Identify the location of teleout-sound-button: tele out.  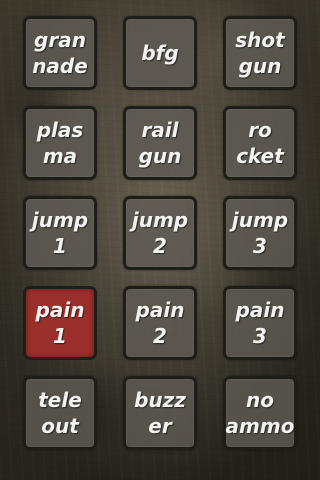
(60, 413).